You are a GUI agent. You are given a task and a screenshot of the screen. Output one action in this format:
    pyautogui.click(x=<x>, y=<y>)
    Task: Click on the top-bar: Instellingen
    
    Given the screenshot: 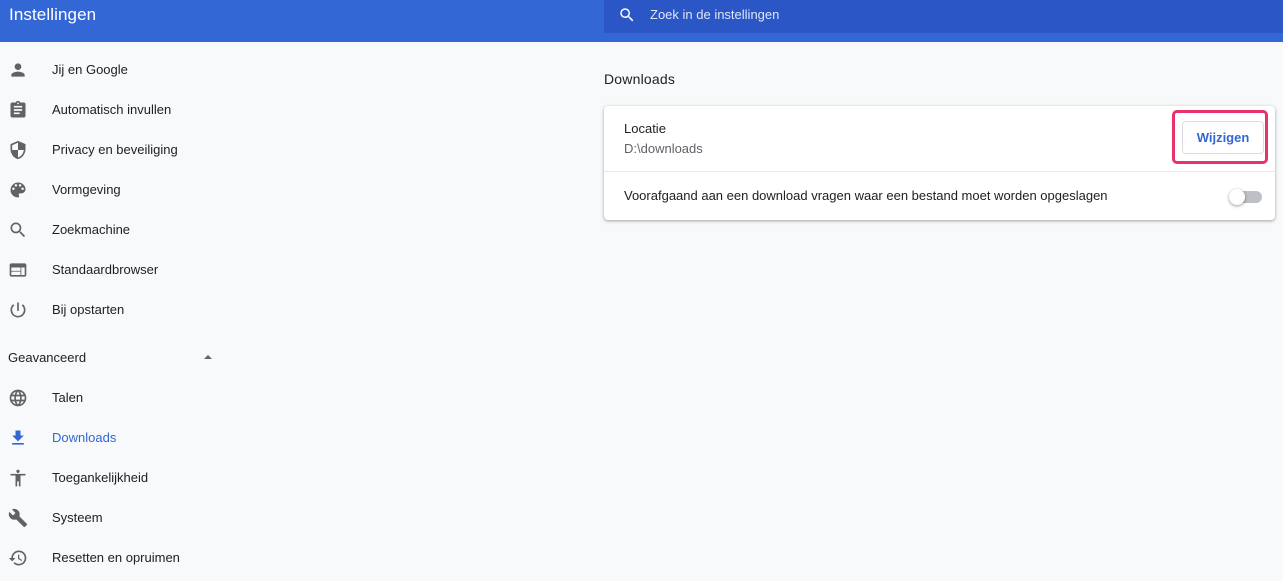 What is the action you would take?
    pyautogui.click(x=641, y=21)
    